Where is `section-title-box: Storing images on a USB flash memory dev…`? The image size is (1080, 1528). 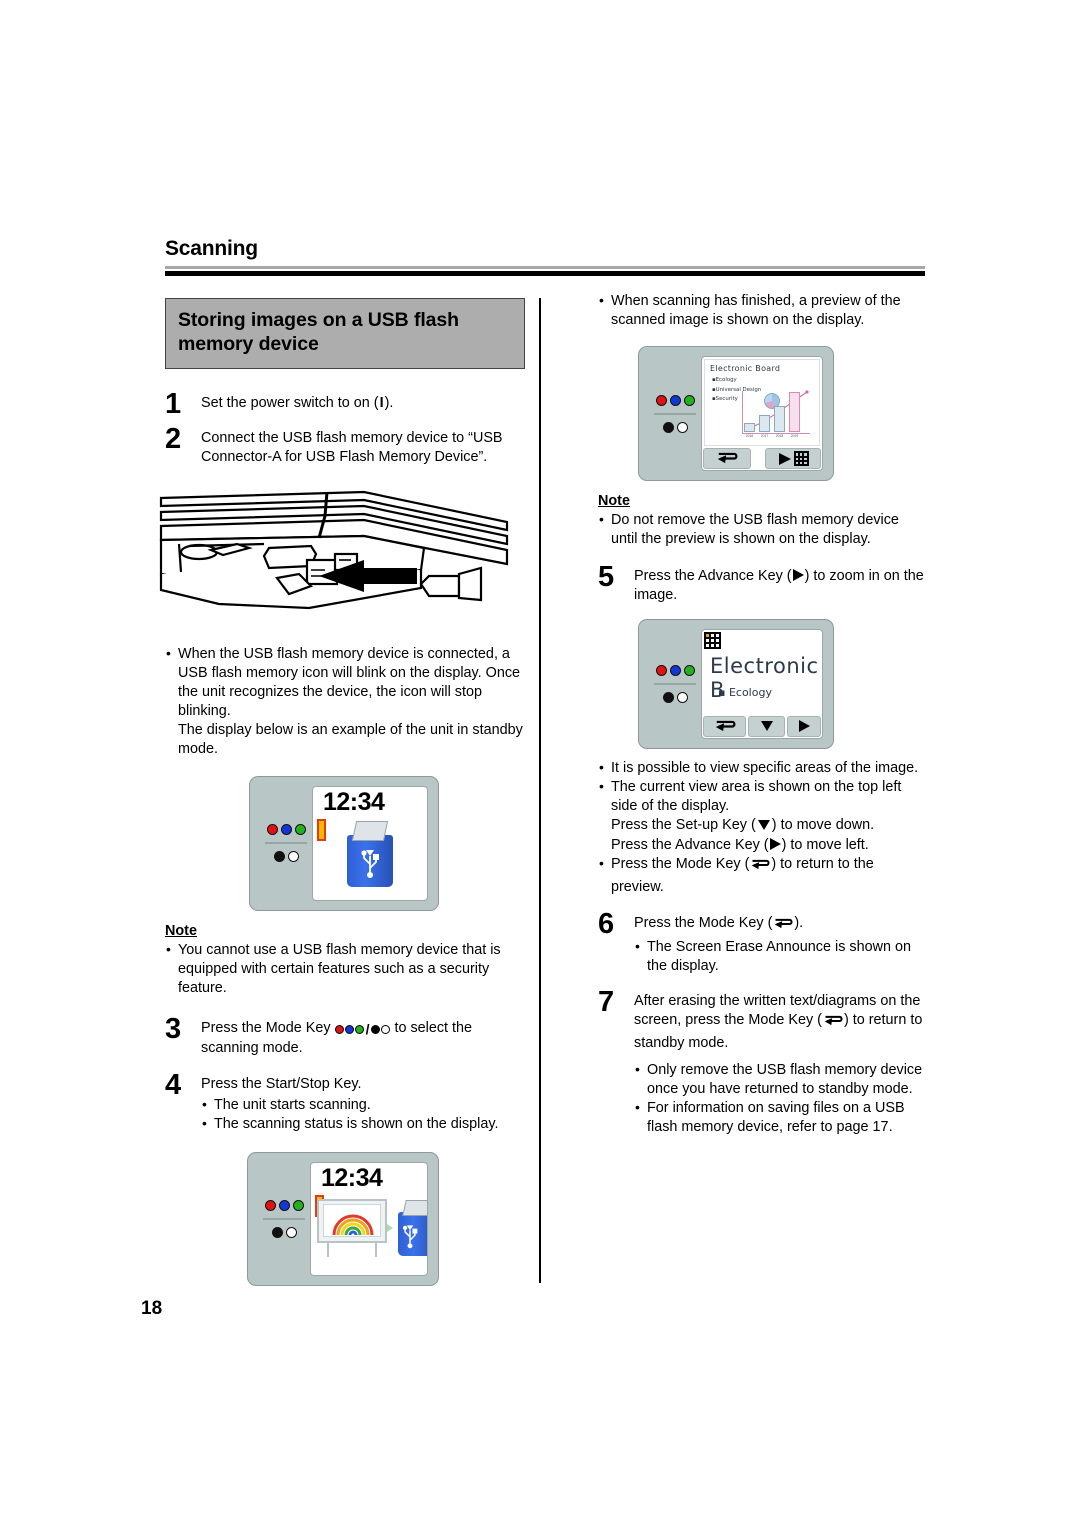
section-title-box: Storing images on a USB flash memory dev… is located at coordinates (345, 333).